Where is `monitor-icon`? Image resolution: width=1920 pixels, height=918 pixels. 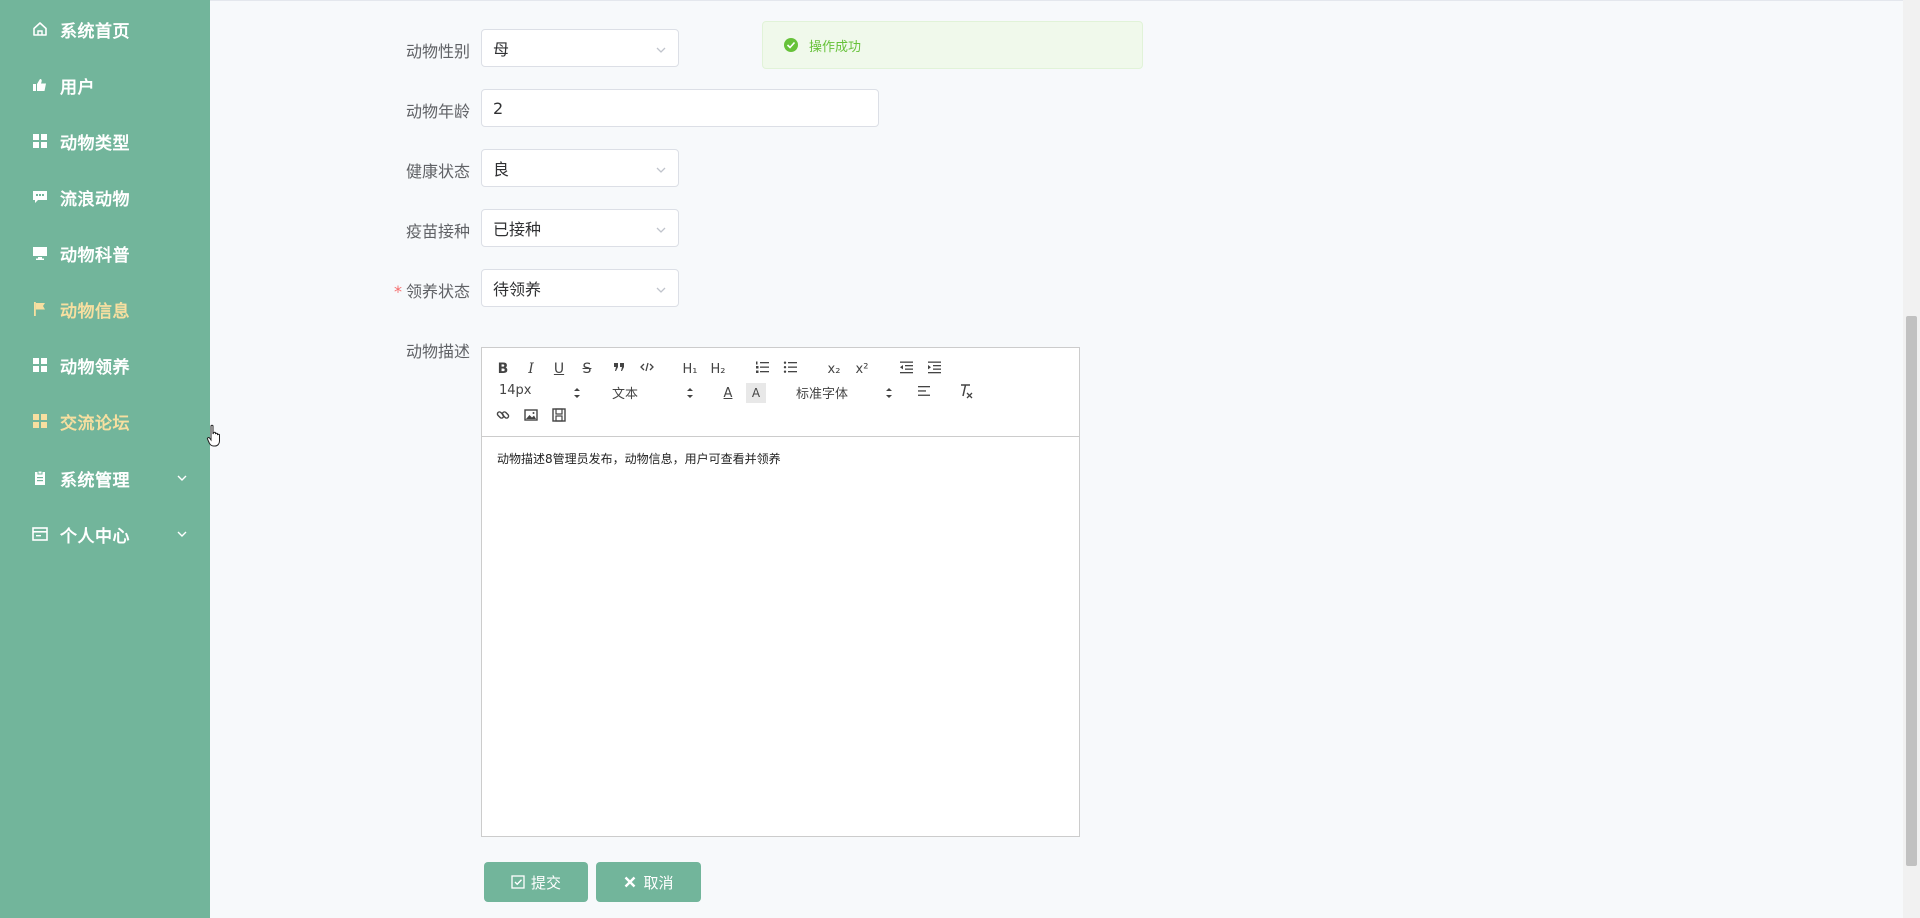 monitor-icon is located at coordinates (40, 253).